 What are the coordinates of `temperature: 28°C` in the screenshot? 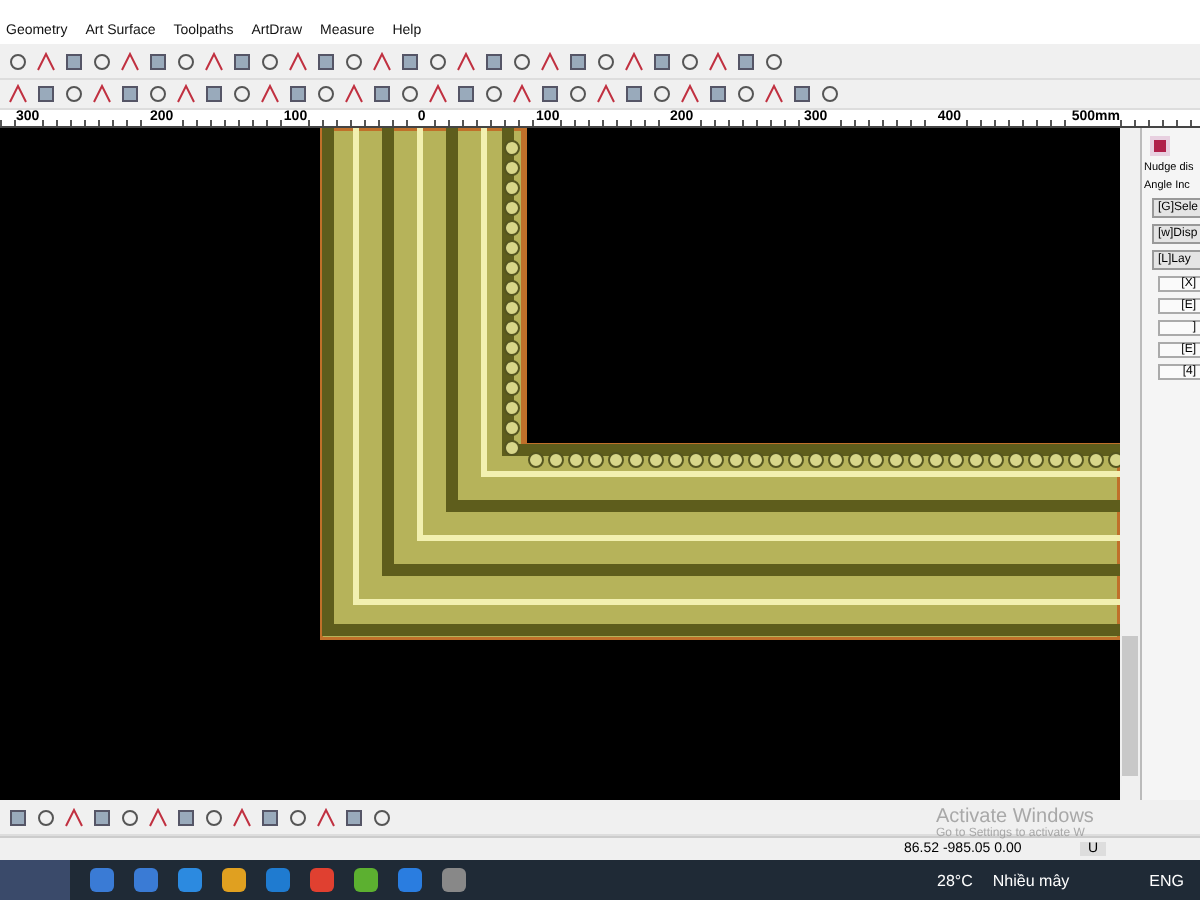 It's located at (955, 880).